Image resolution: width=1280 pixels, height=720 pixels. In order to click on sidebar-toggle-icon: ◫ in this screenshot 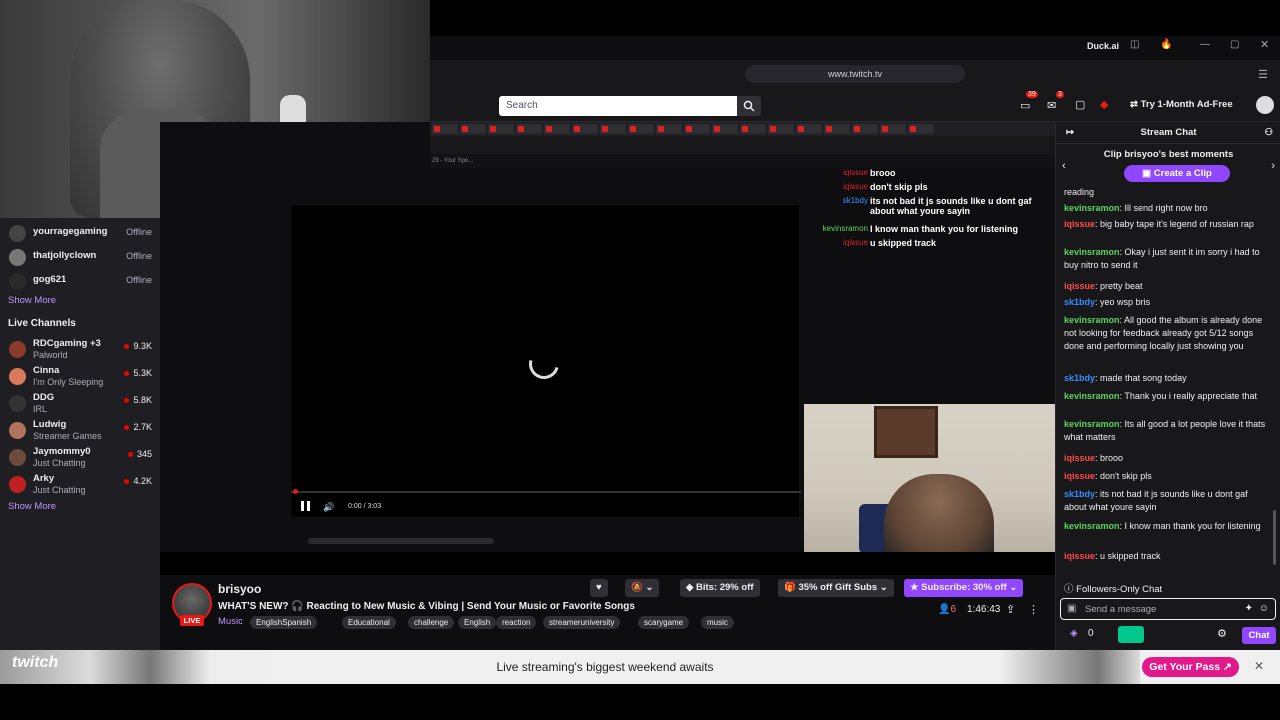, I will do `click(1134, 44)`.